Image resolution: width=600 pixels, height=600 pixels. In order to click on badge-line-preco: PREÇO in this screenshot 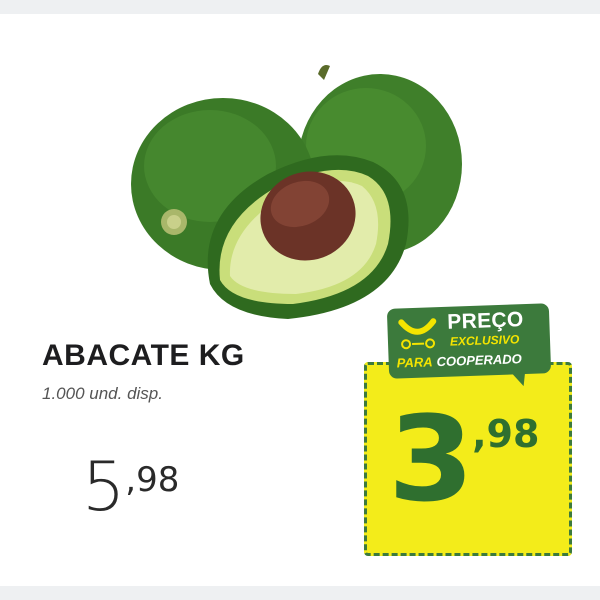, I will do `click(485, 321)`.